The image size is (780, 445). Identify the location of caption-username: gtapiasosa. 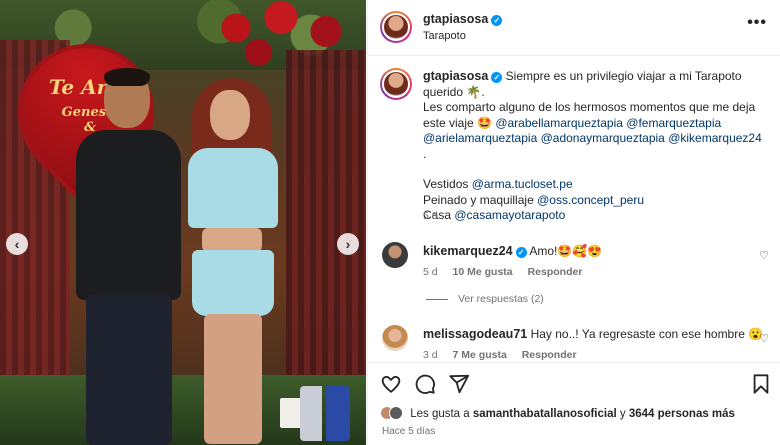
(455, 76).